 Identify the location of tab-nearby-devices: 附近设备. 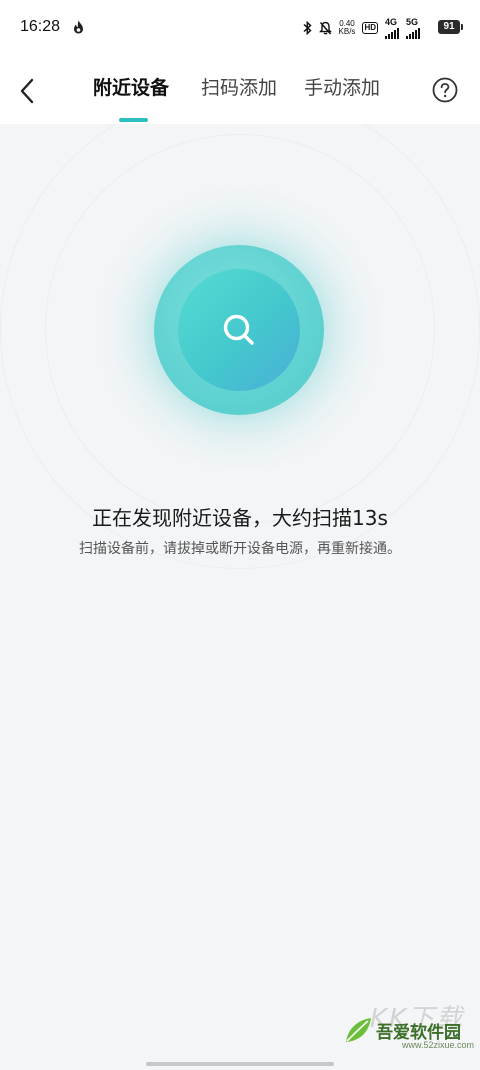
(131, 88).